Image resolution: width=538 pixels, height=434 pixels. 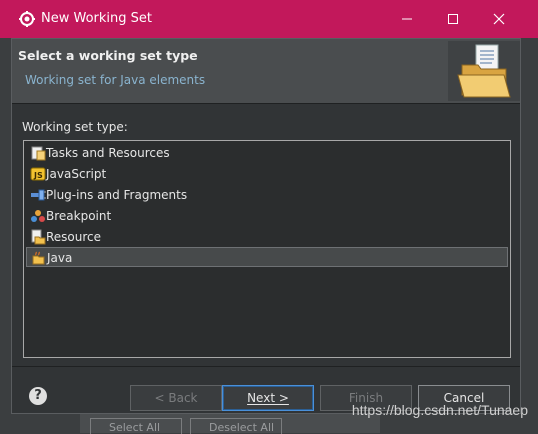 What do you see at coordinates (484, 71) in the screenshot?
I see `folder-document-icon` at bounding box center [484, 71].